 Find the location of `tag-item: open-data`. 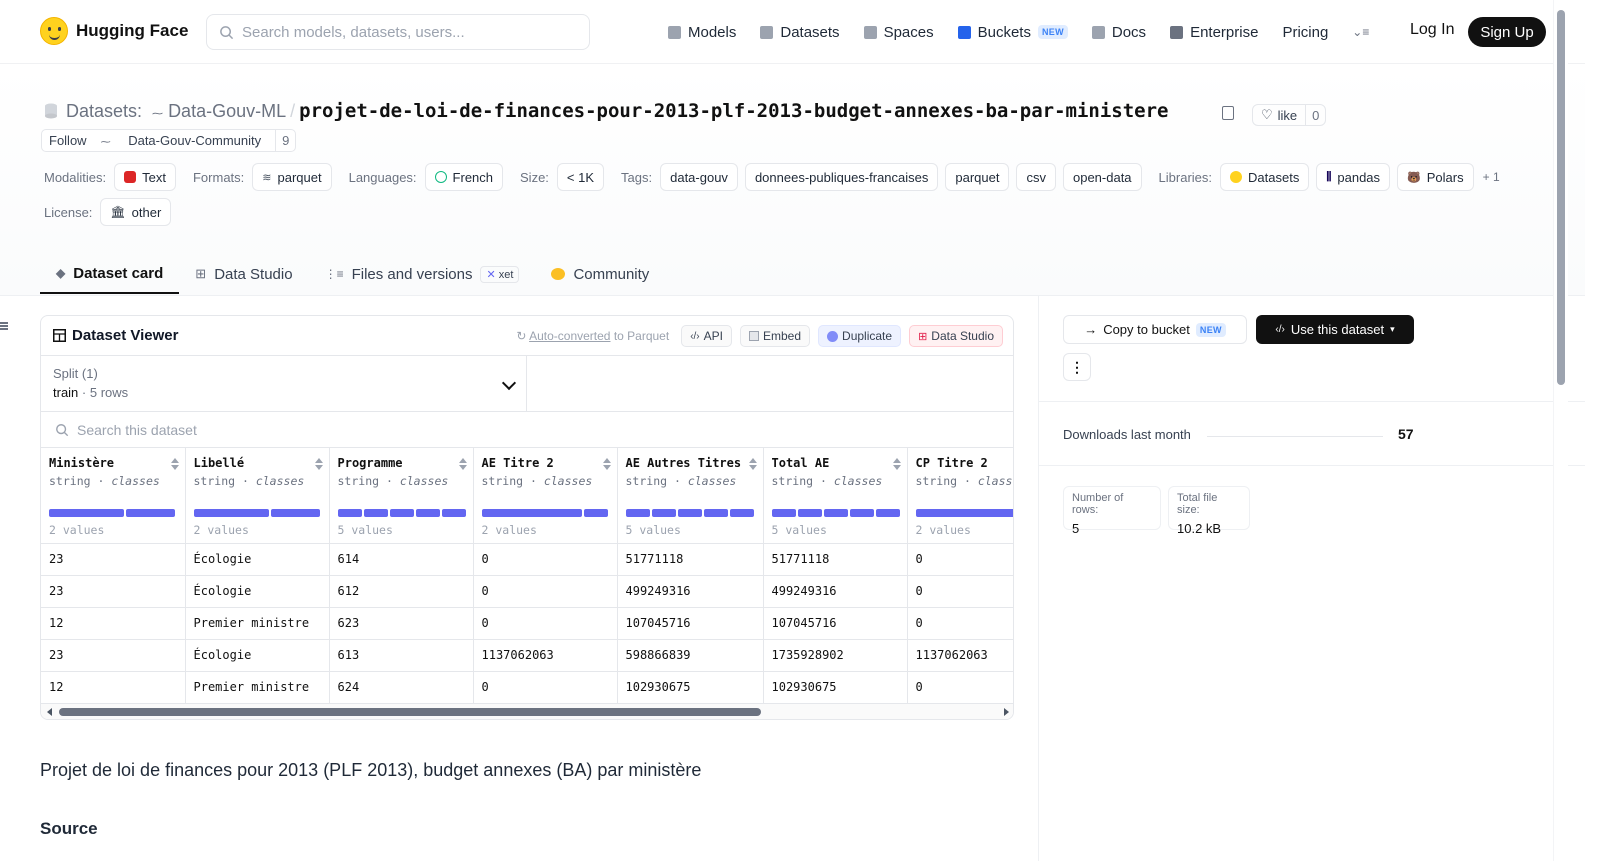

tag-item: open-data is located at coordinates (1102, 177).